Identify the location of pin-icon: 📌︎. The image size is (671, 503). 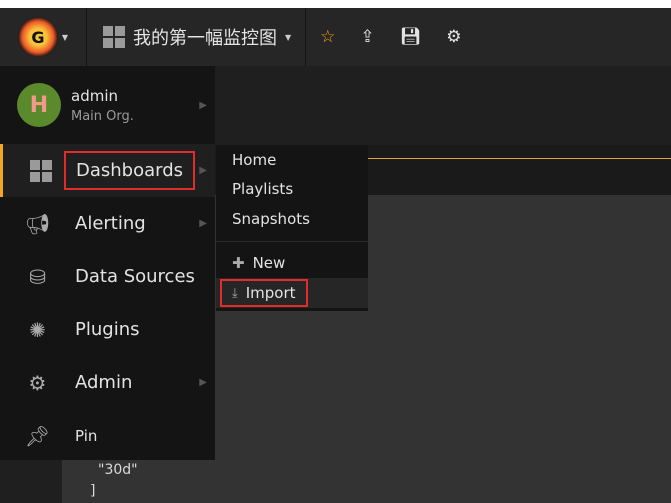
(37, 435).